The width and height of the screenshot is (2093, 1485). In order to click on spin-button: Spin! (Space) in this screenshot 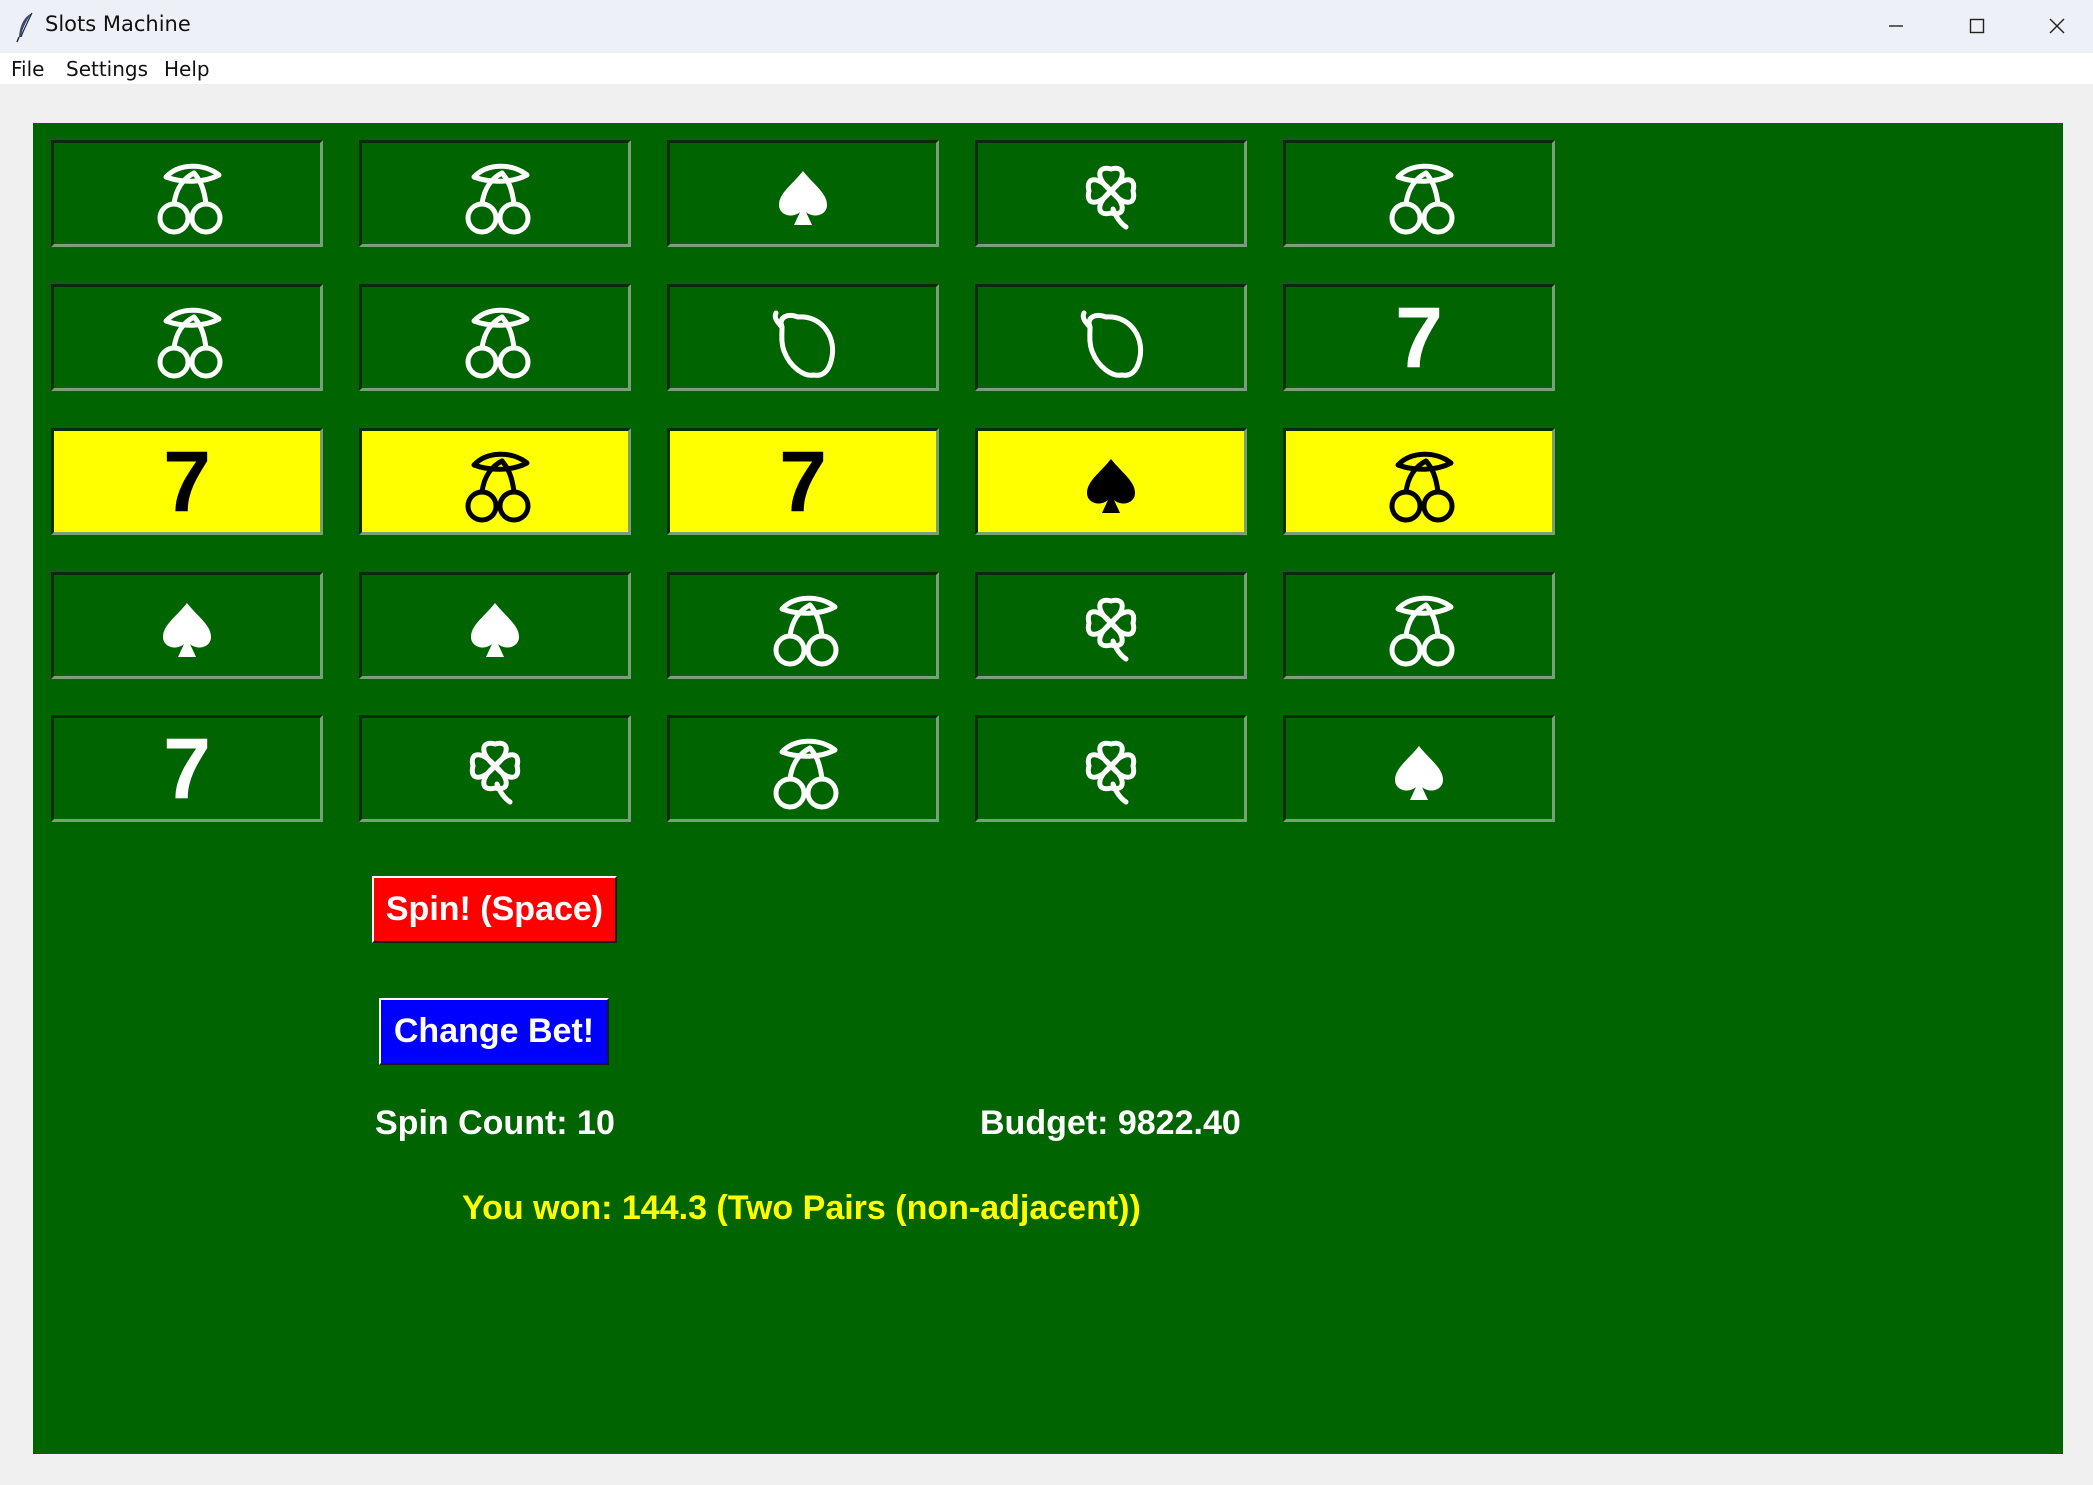, I will do `click(494, 909)`.